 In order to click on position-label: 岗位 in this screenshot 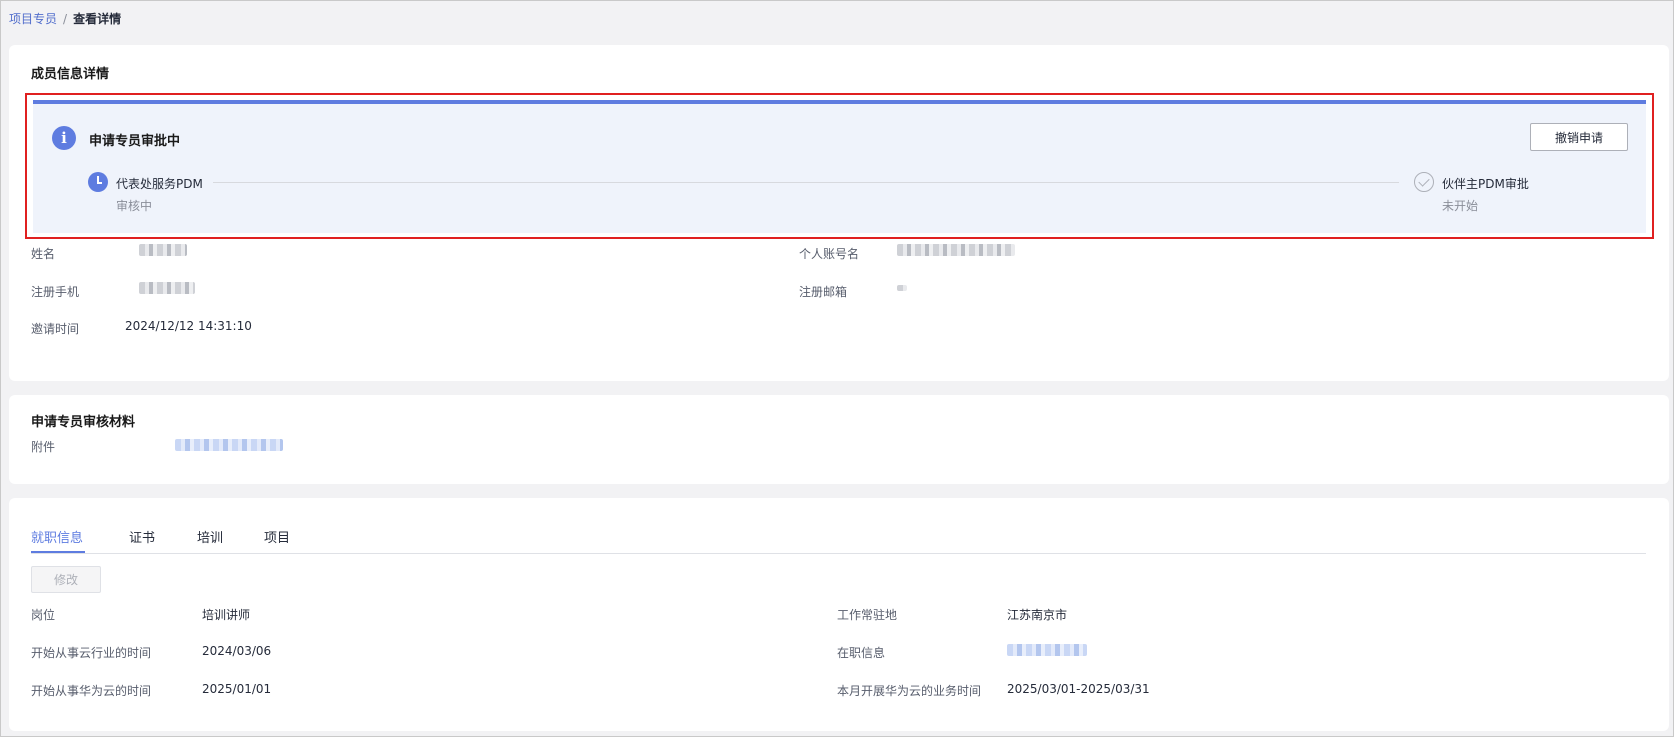, I will do `click(43, 615)`.